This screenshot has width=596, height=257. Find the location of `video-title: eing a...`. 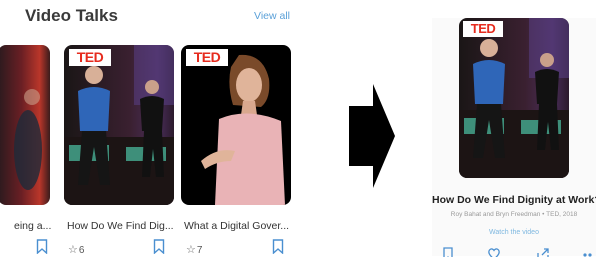

video-title: eing a... is located at coordinates (34, 226).